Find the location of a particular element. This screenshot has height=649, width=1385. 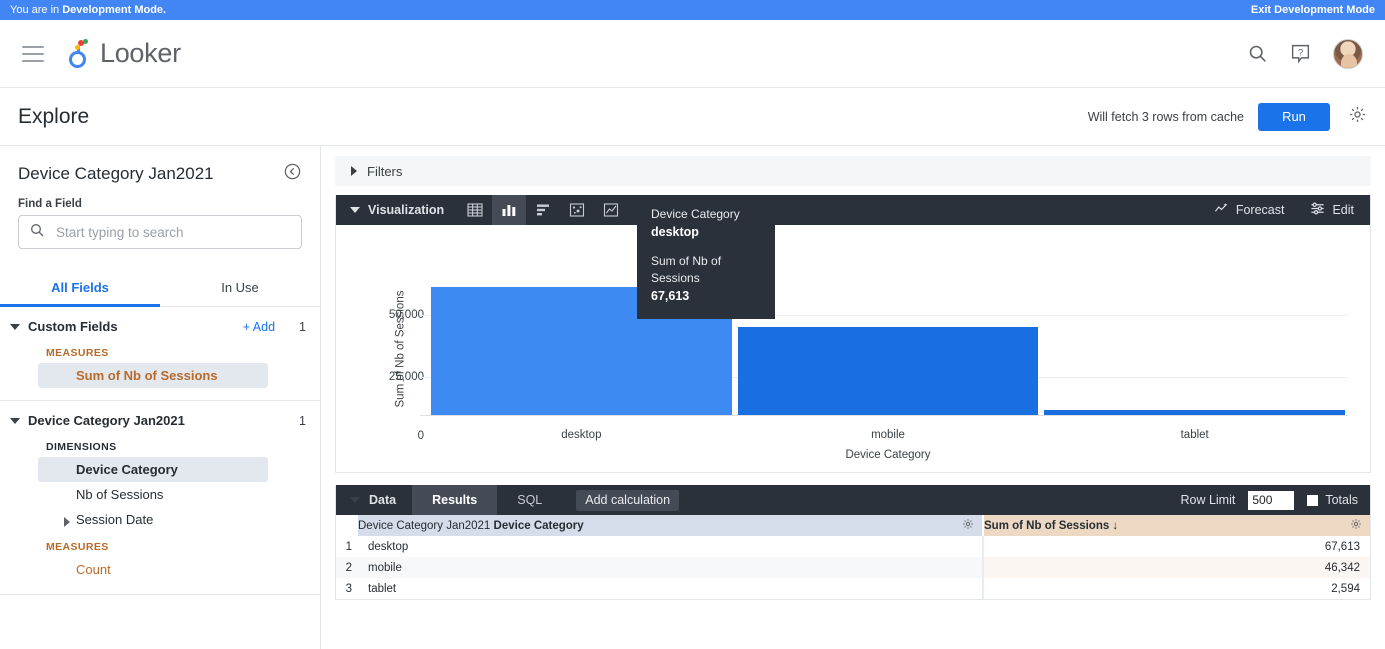

cell-measure: 2,594 is located at coordinates (1176, 588).